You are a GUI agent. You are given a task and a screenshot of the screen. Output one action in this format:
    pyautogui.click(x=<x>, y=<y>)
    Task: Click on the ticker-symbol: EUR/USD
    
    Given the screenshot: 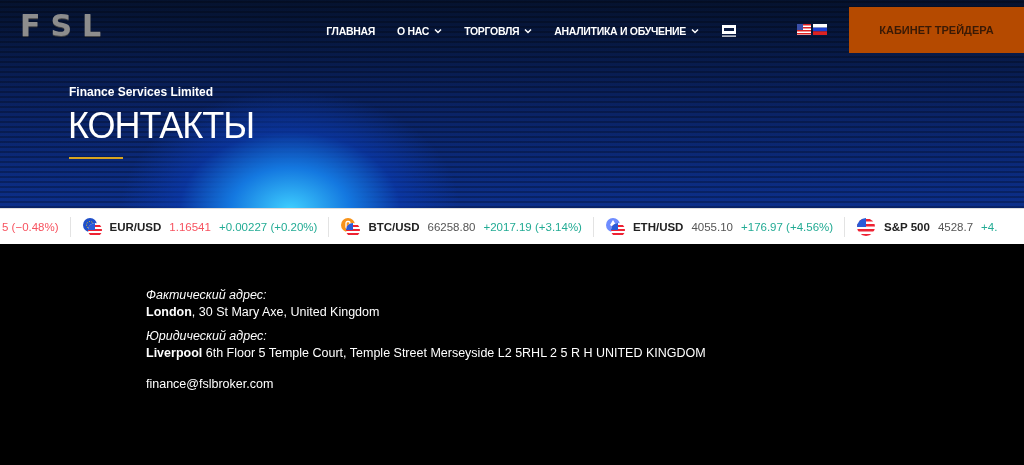 What is the action you would take?
    pyautogui.click(x=135, y=226)
    